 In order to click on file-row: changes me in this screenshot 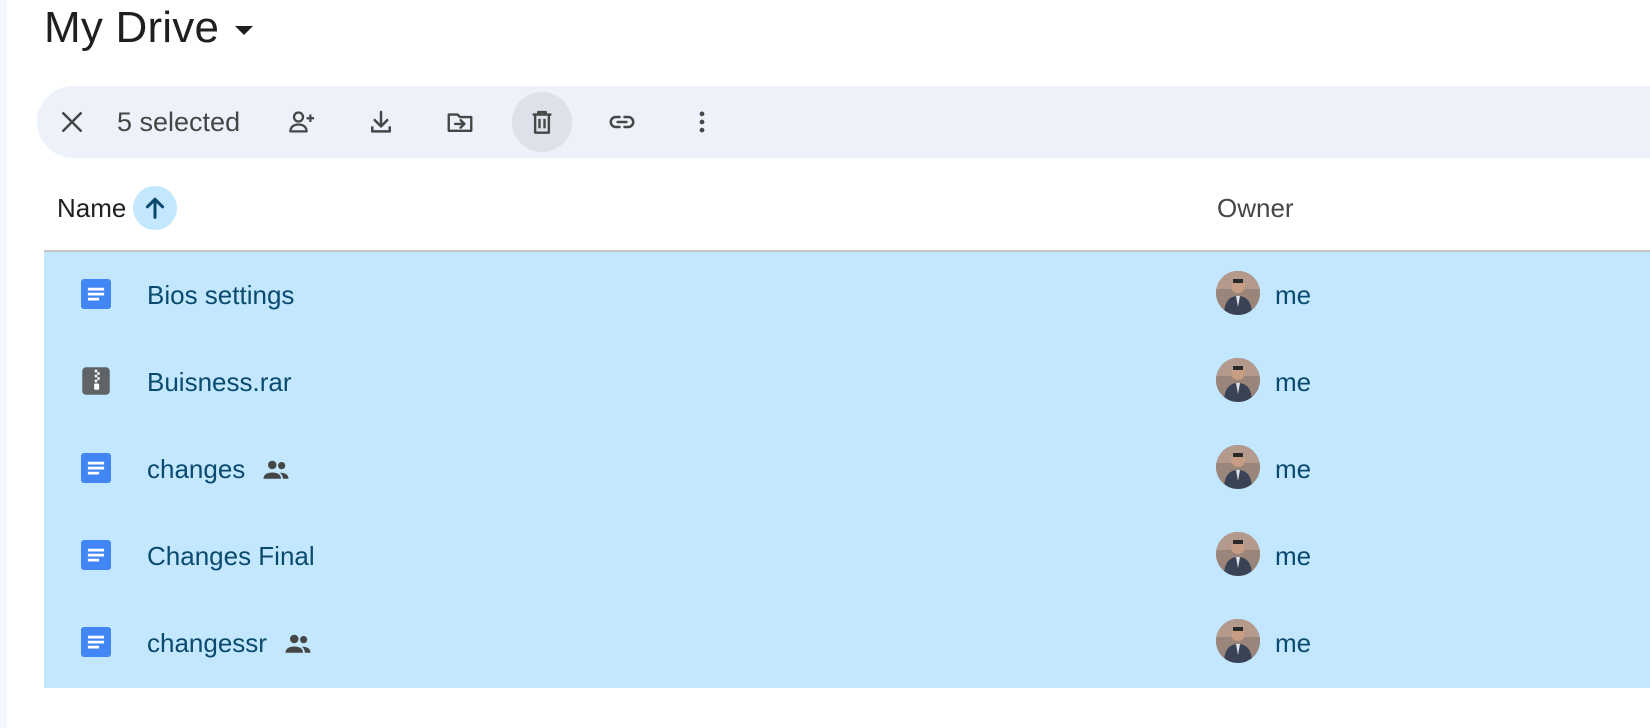, I will do `click(847, 469)`.